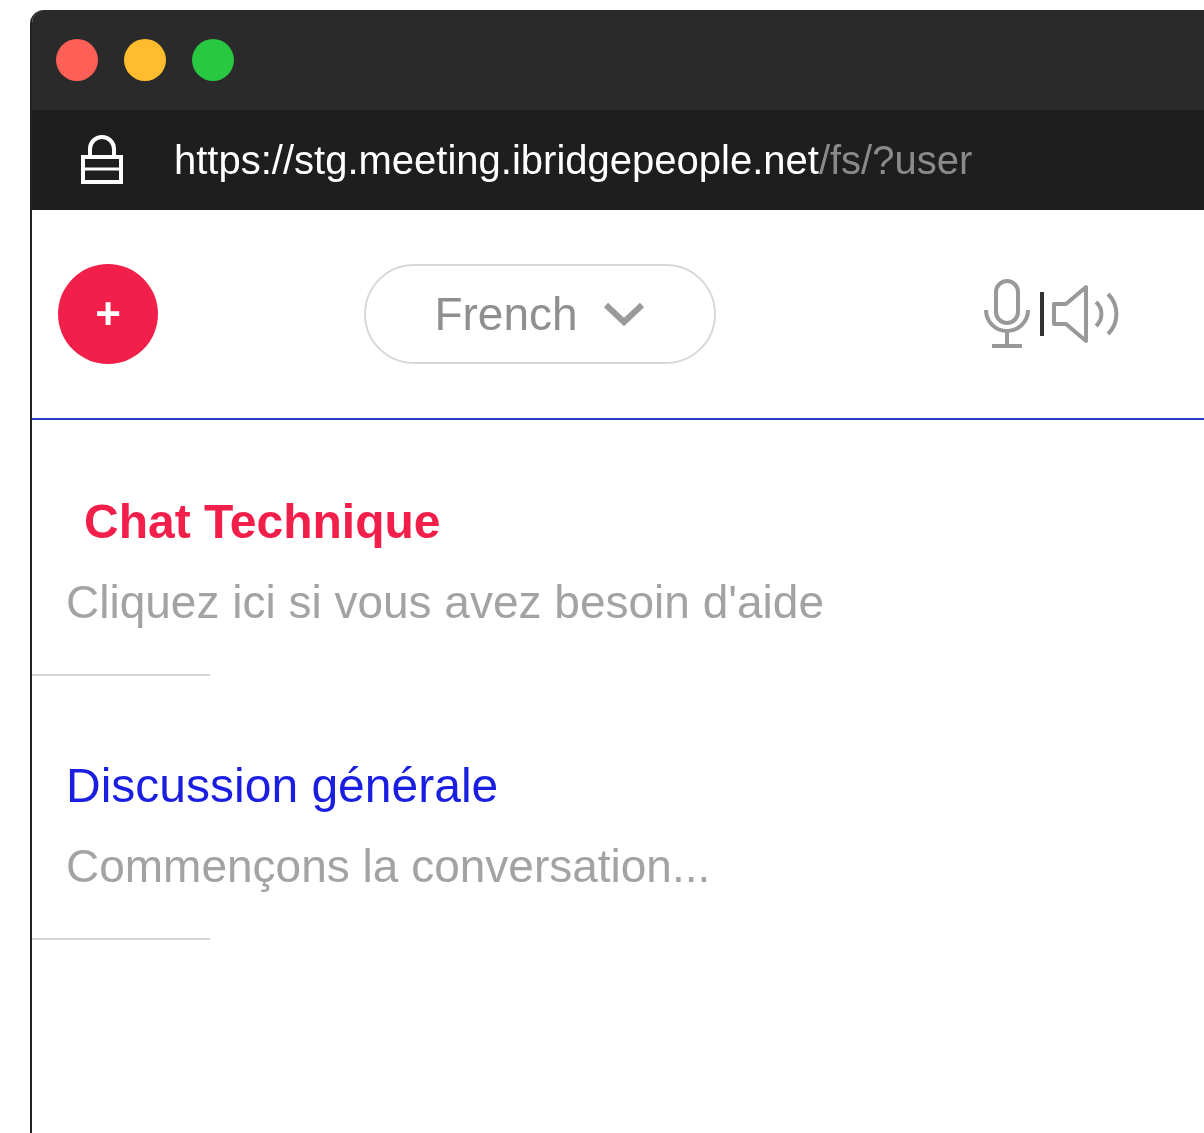 Image resolution: width=1204 pixels, height=1133 pixels. What do you see at coordinates (213, 60) in the screenshot?
I see `zoom-button` at bounding box center [213, 60].